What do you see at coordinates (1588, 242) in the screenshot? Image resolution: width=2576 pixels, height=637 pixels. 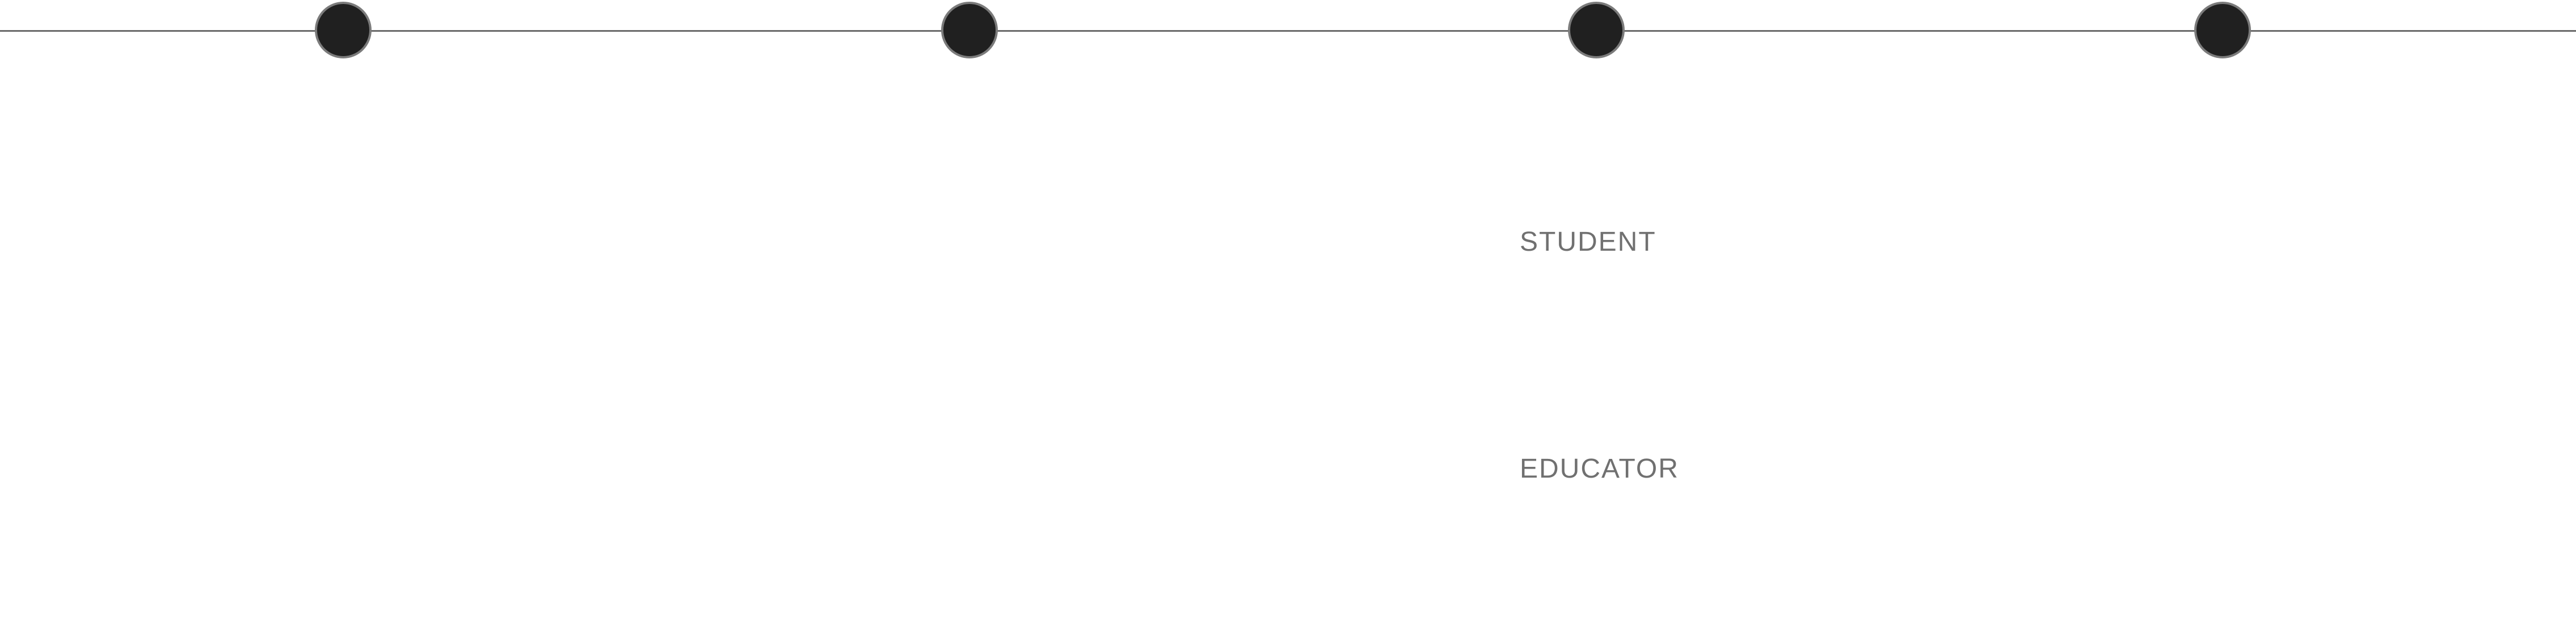 I see `role-option-student: STUDENT` at bounding box center [1588, 242].